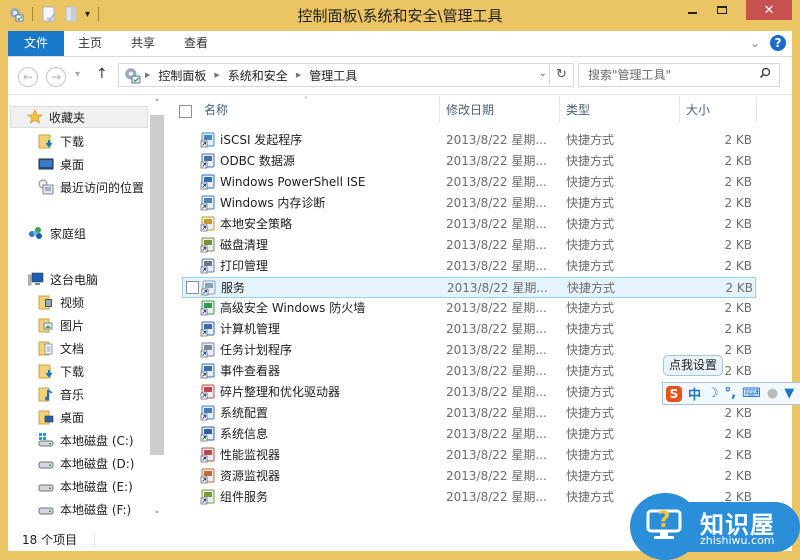 The width and height of the screenshot is (800, 560). I want to click on sidebar-item-recent-places: 最近访问的位置, so click(91, 187).